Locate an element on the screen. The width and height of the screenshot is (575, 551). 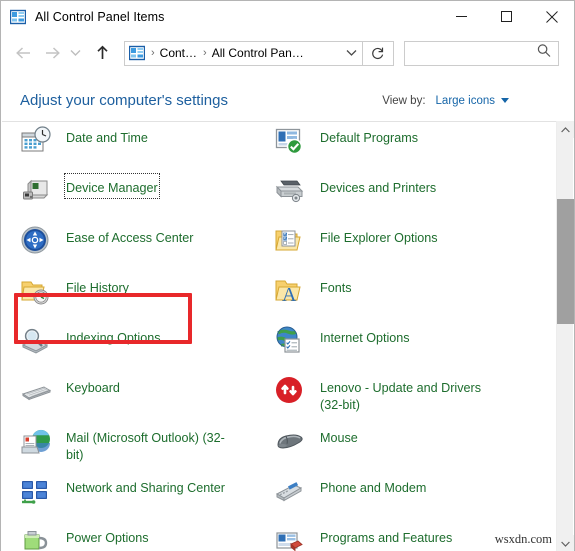
svg-text: A is located at coordinates (289, 295).